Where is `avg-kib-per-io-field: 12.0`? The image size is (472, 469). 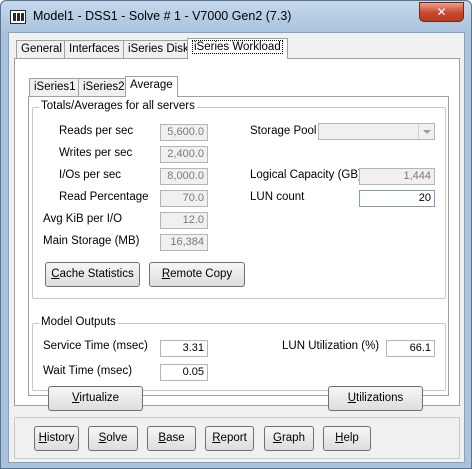 avg-kib-per-io-field: 12.0 is located at coordinates (184, 220).